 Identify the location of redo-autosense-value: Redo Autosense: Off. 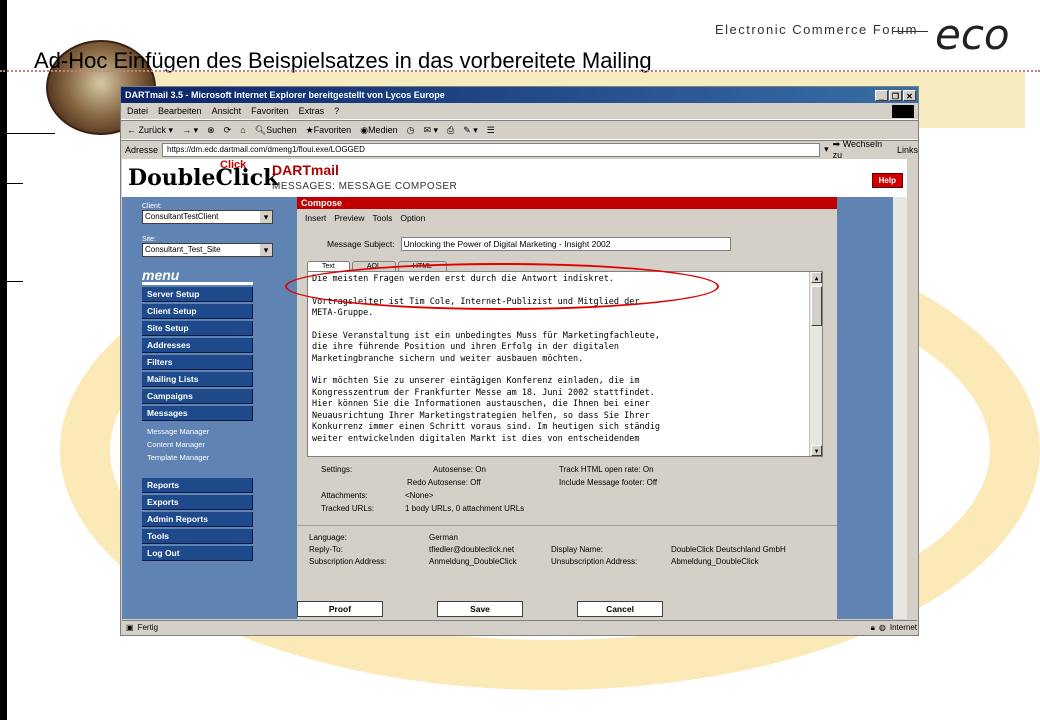
(444, 482).